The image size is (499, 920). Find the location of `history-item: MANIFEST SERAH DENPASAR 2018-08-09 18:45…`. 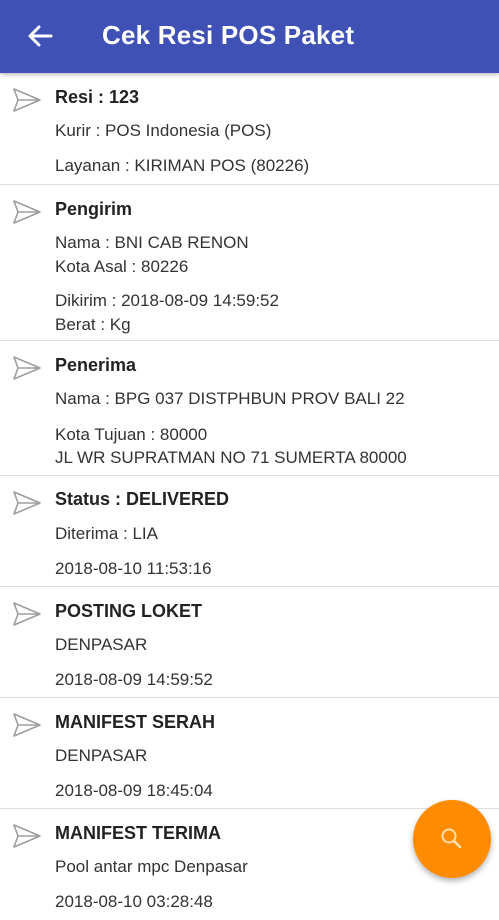

history-item: MANIFEST SERAH DENPASAR 2018-08-09 18:45… is located at coordinates (249, 753).